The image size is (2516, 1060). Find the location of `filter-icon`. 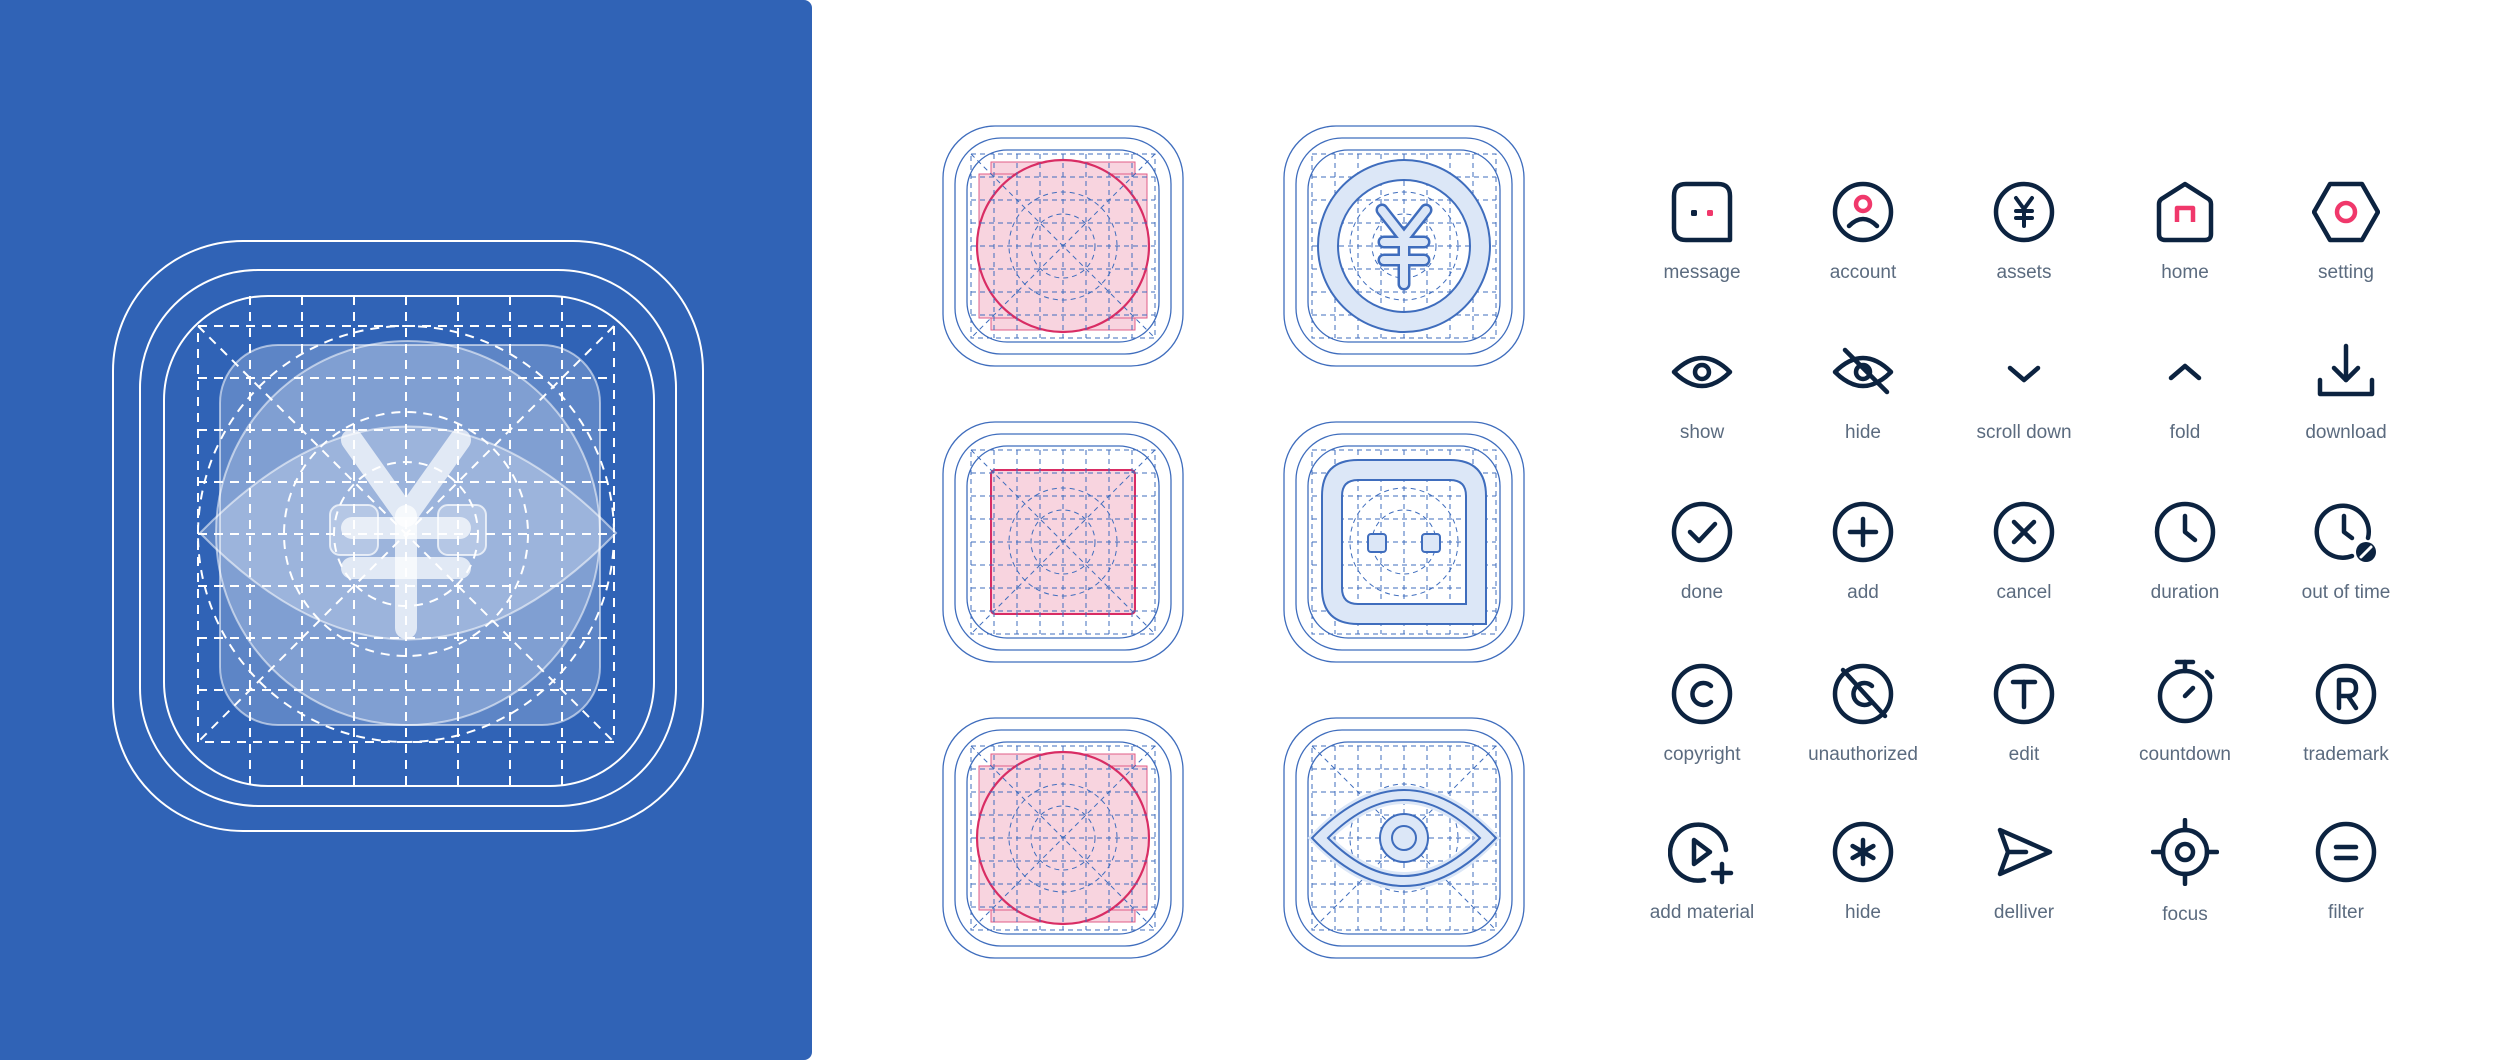

filter-icon is located at coordinates (2346, 852).